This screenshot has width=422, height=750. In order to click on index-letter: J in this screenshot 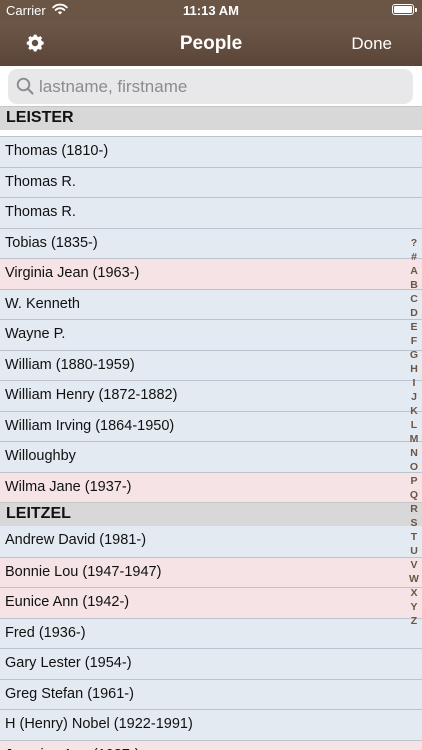, I will do `click(414, 397)`.